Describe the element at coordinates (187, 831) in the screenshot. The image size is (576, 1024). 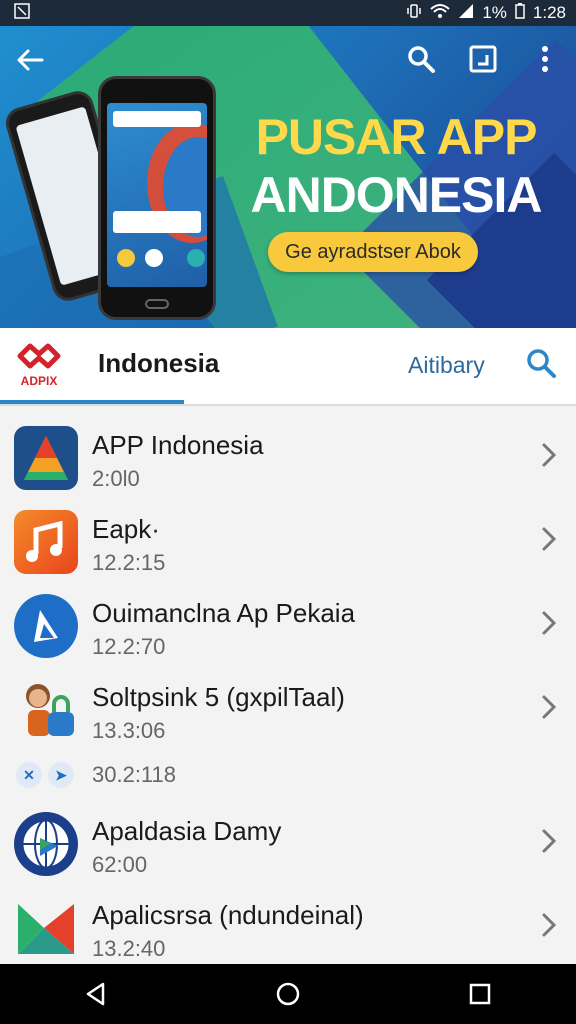
I see `app-title: Apaldasia Damy` at that location.